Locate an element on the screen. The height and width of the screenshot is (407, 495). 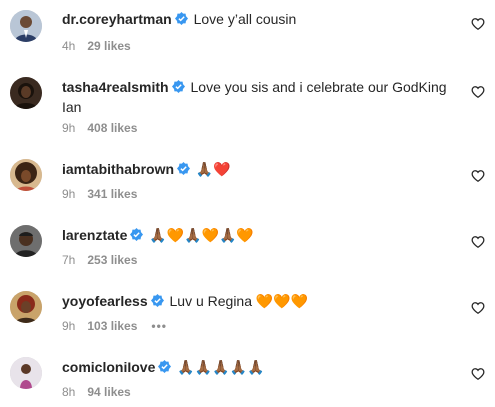
likes-count: 29 likes is located at coordinates (108, 46).